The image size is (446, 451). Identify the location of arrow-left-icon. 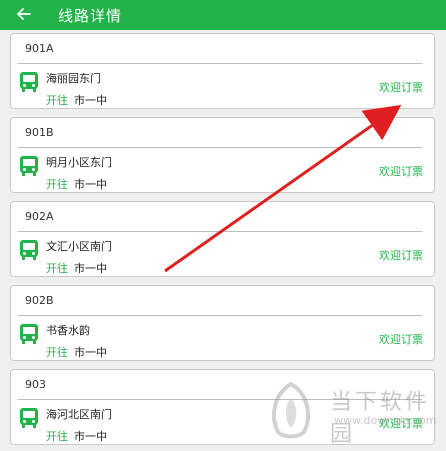
(24, 14).